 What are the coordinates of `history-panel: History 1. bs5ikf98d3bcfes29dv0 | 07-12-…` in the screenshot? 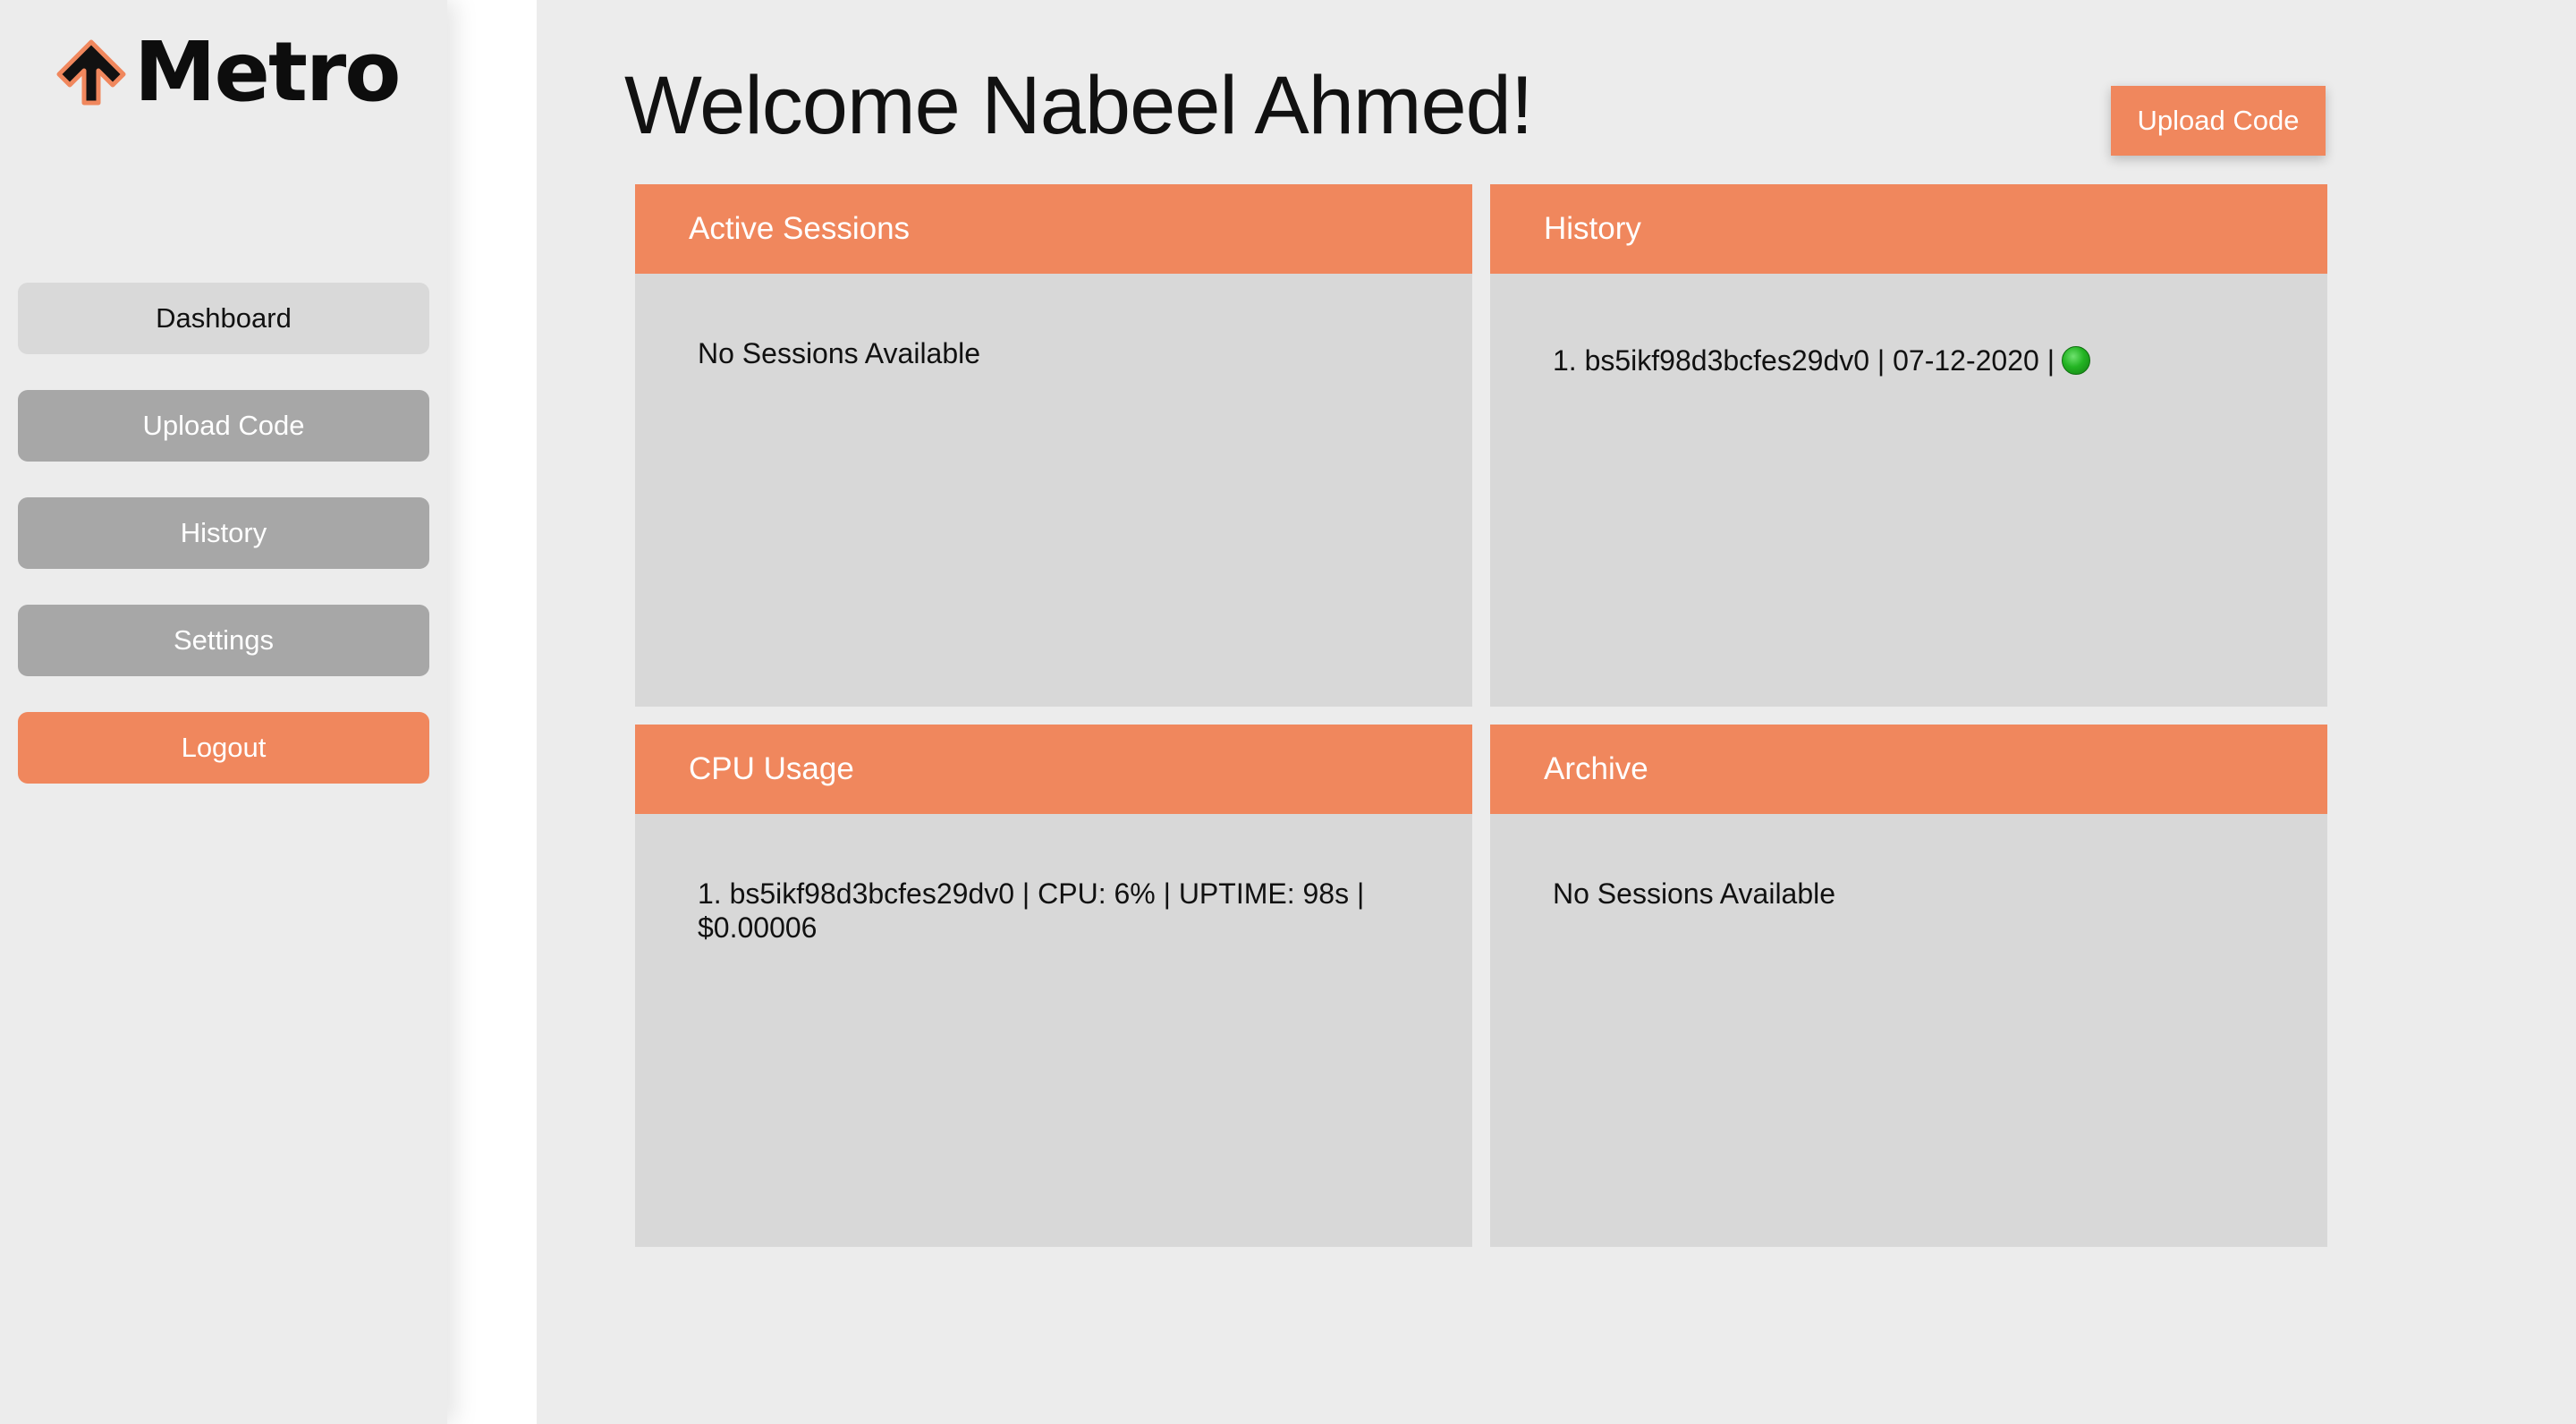 It's located at (1908, 445).